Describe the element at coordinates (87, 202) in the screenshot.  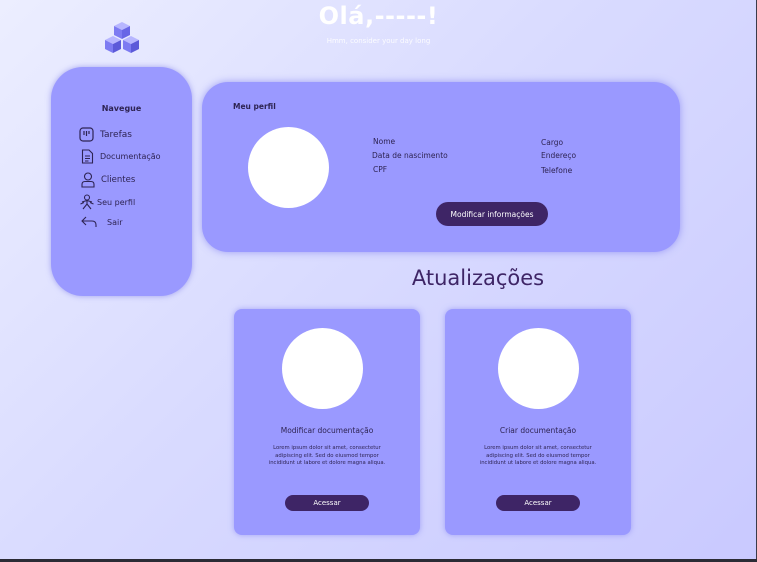
I see `profile-icon` at that location.